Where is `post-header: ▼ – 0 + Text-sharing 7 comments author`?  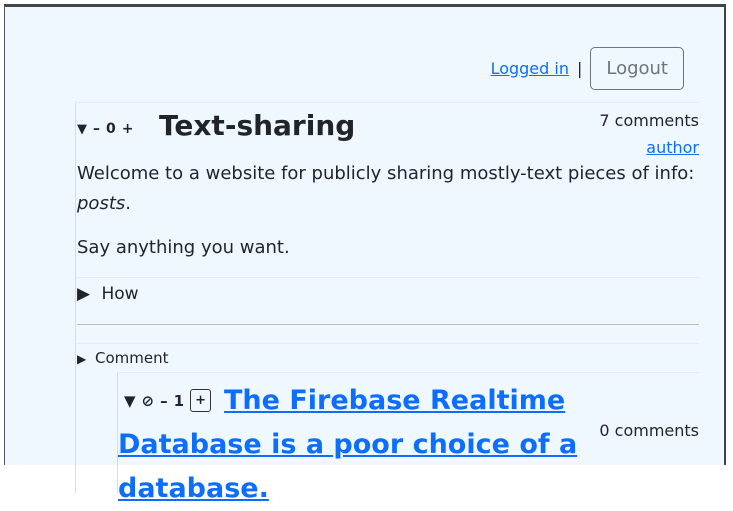 post-header: ▼ – 0 + Text-sharing 7 comments author is located at coordinates (388, 130).